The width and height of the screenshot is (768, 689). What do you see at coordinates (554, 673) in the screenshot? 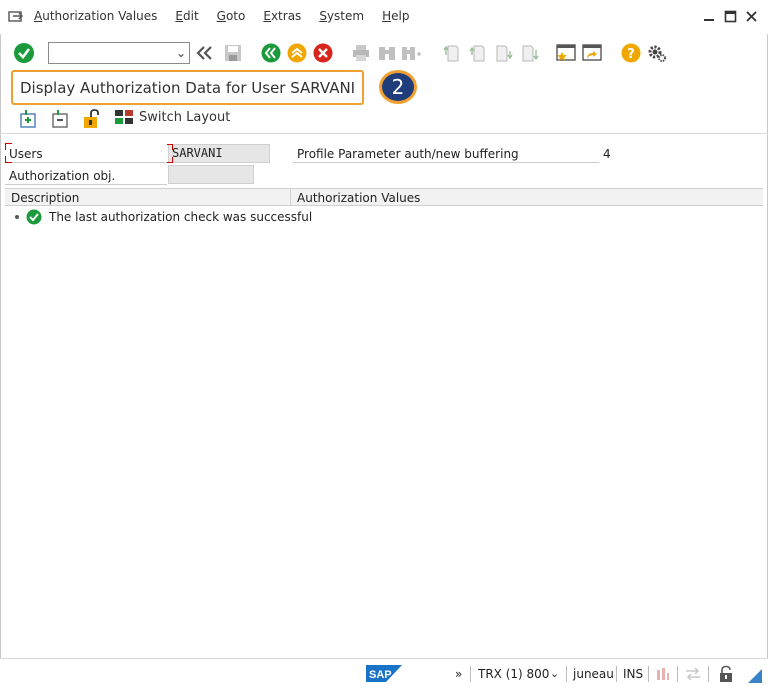
I see `system-dropdown-icon: ⌄` at bounding box center [554, 673].